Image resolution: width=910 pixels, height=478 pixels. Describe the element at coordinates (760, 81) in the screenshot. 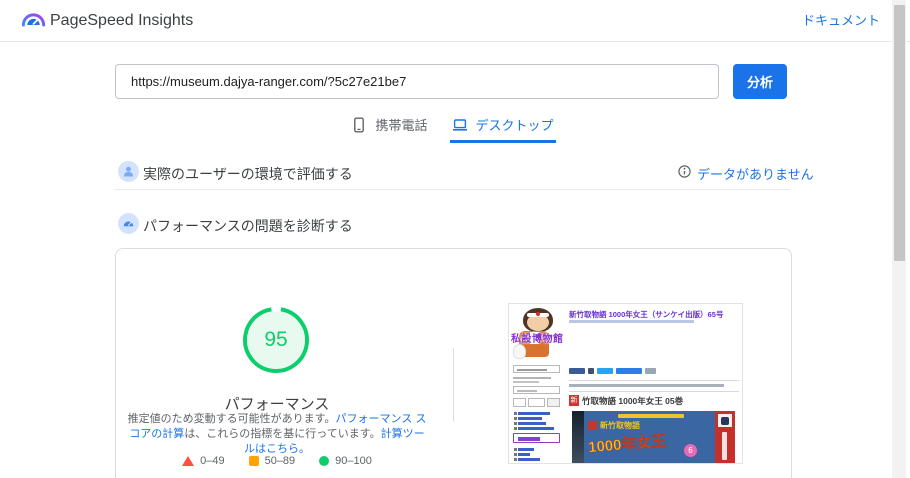

I see `analyze-button: 分析` at that location.